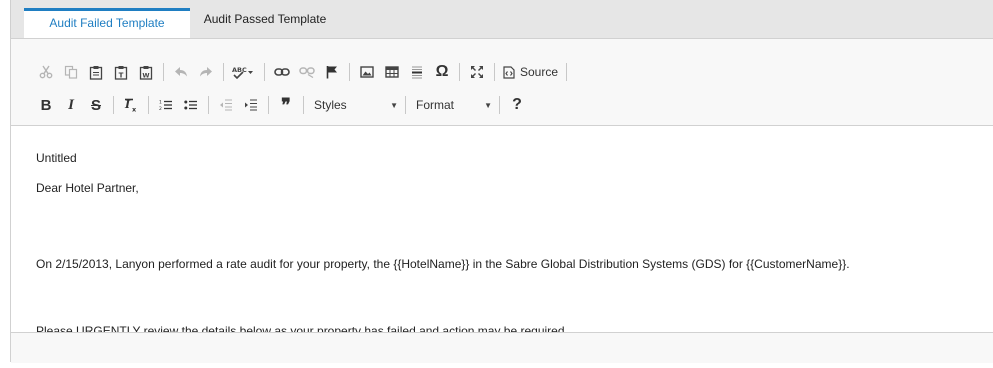 The width and height of the screenshot is (993, 368). I want to click on toolbar-row-1: T W ABC Ω Source, so click(304, 72).